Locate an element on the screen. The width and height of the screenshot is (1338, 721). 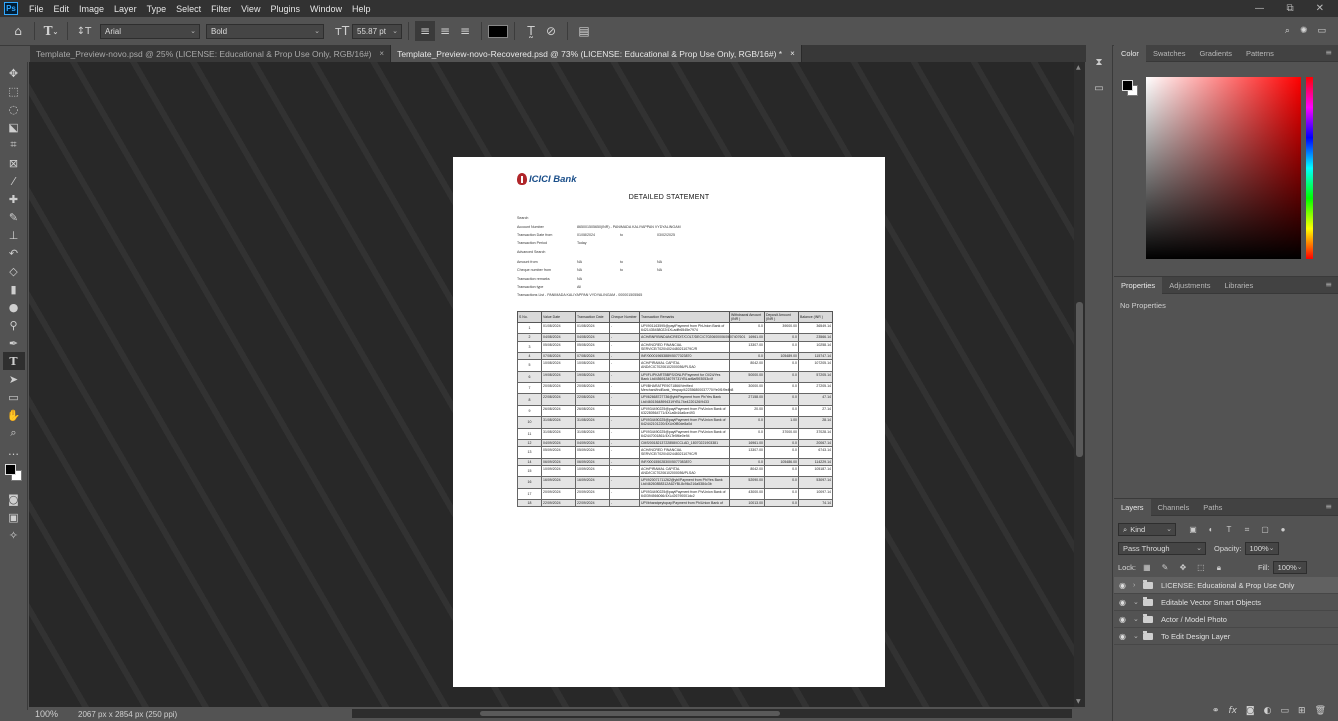
character-panel-icon: ▤ is located at coordinates (584, 31).